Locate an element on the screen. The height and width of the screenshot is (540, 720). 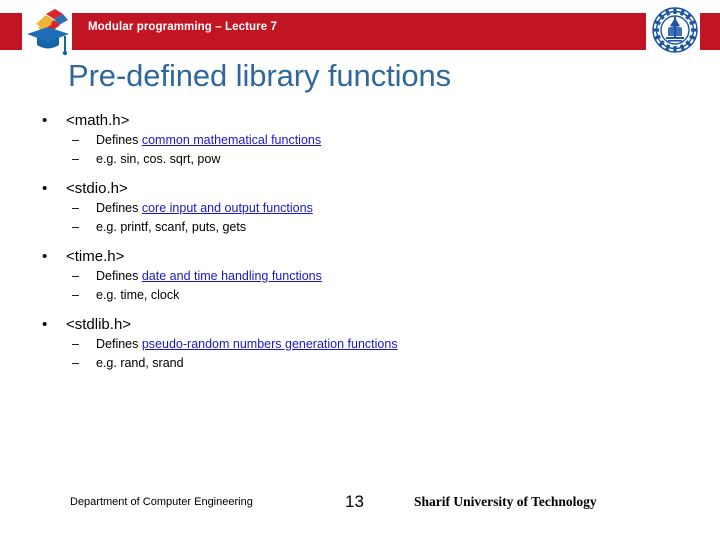
header-bar-right-segment is located at coordinates (710, 31).